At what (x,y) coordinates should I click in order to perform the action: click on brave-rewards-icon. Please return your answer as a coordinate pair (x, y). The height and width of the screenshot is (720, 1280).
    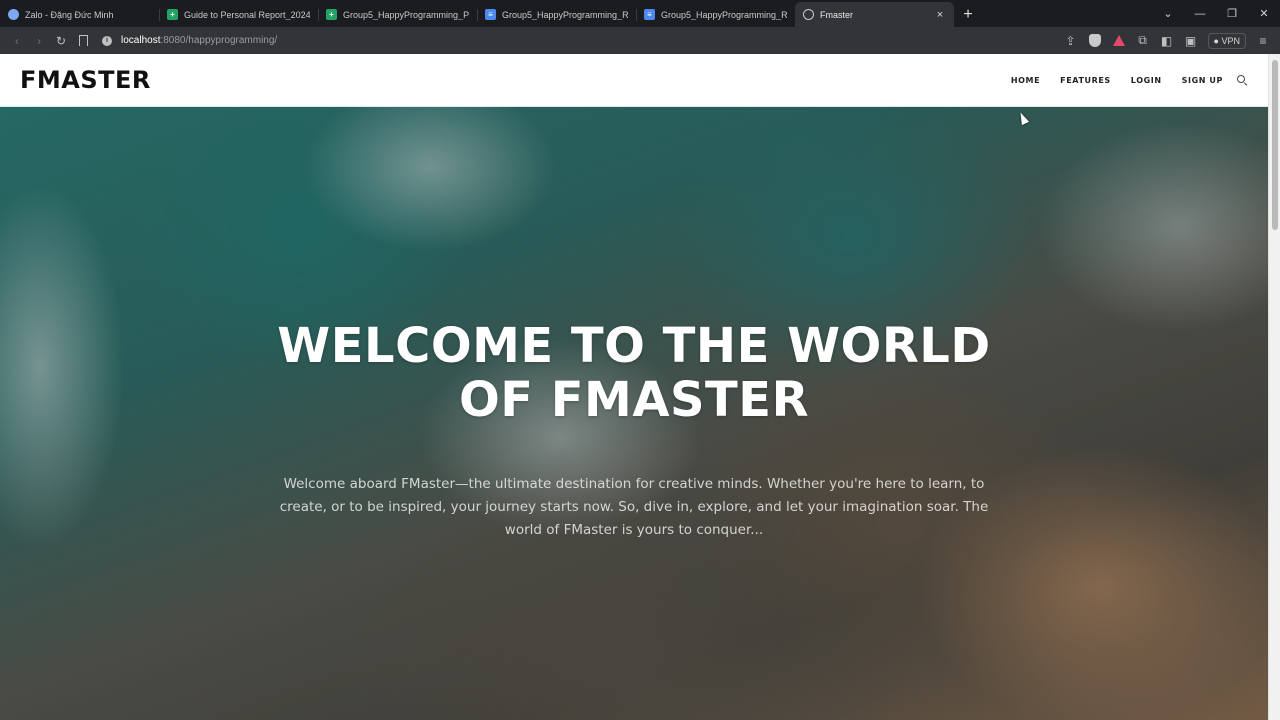
    Looking at the image, I should click on (1119, 41).